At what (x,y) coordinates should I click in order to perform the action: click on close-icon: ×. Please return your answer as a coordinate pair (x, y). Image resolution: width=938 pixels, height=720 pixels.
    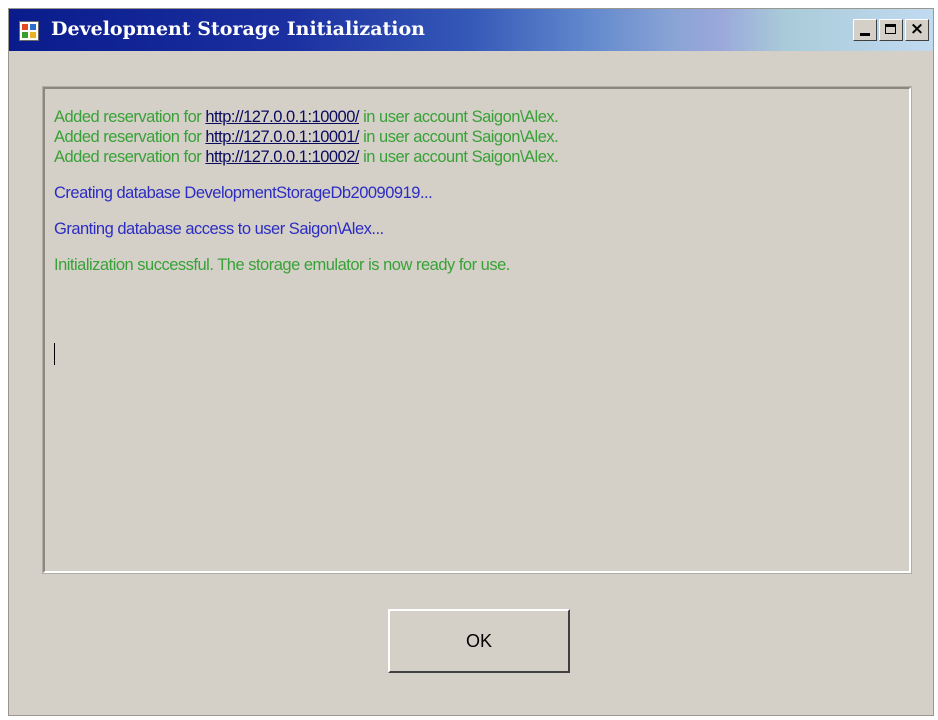
    Looking at the image, I should click on (917, 29).